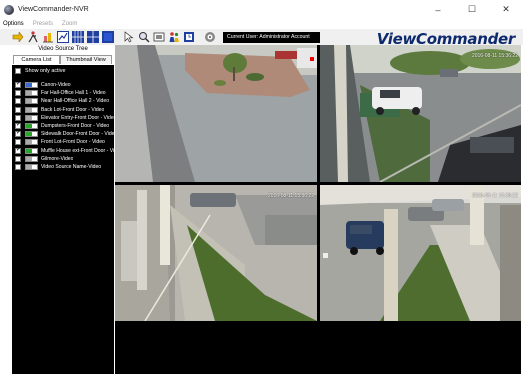 This screenshot has width=523, height=381. Describe the element at coordinates (210, 37) in the screenshot. I see `gear-icon` at that location.